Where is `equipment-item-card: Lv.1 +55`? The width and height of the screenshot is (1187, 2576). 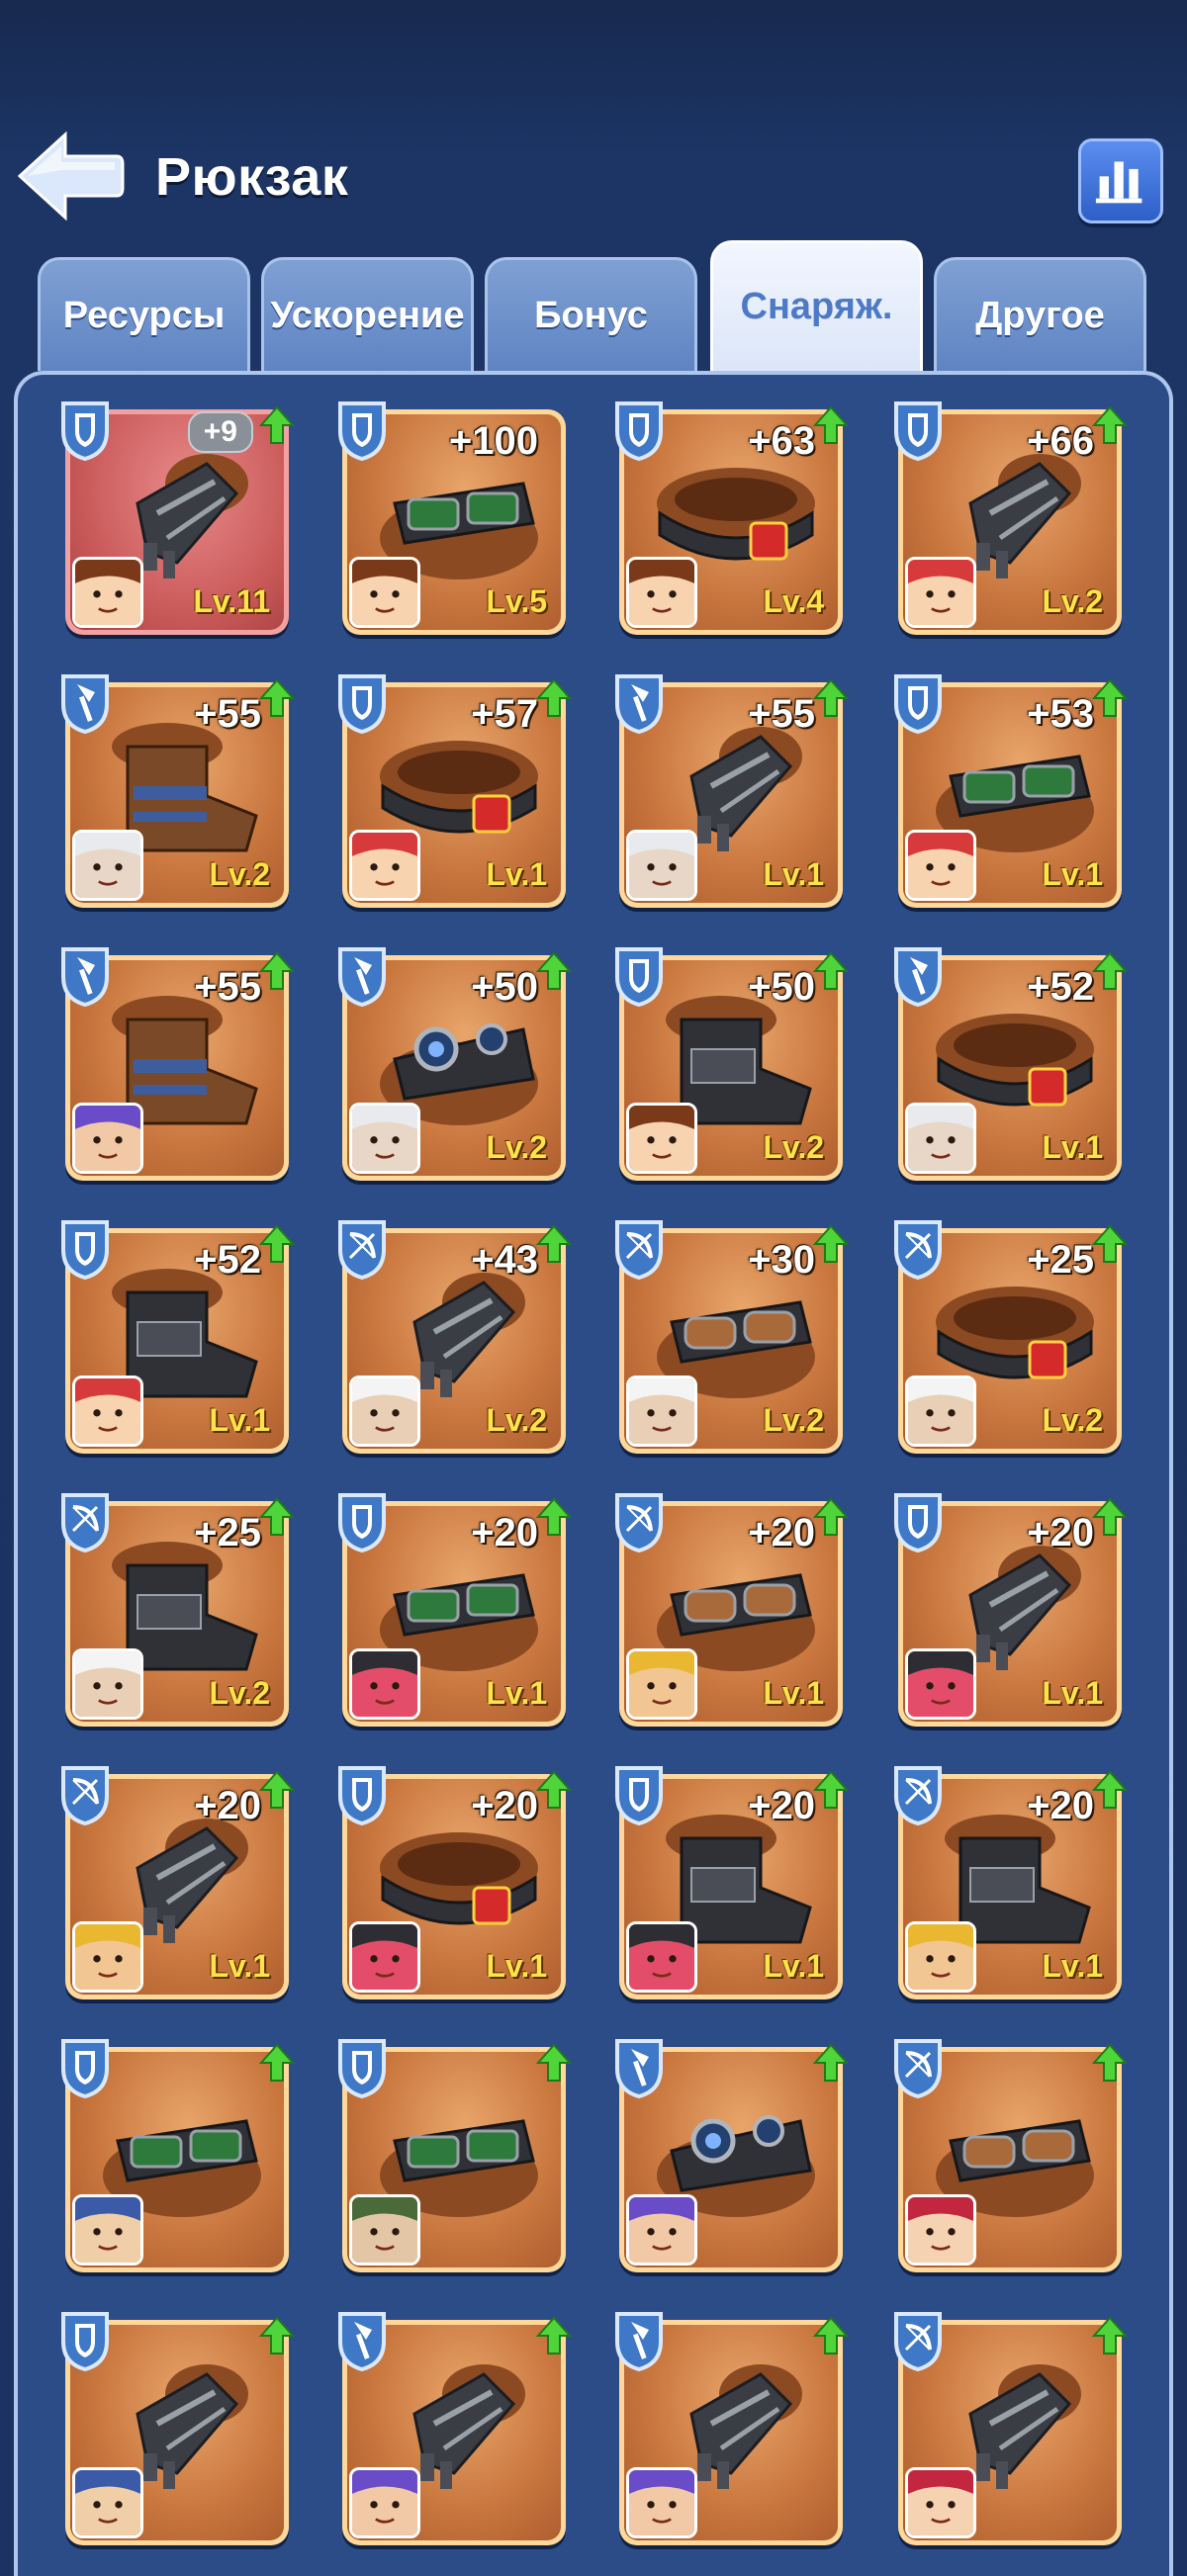 equipment-item-card: Lv.1 +55 is located at coordinates (732, 791).